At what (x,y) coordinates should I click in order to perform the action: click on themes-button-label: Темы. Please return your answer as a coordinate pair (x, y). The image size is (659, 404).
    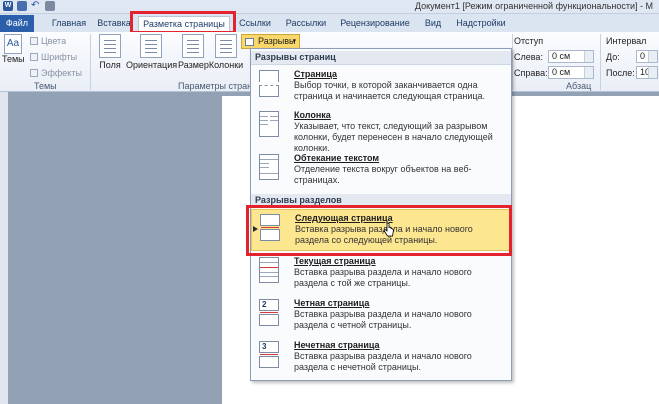
    Looking at the image, I should click on (13, 59).